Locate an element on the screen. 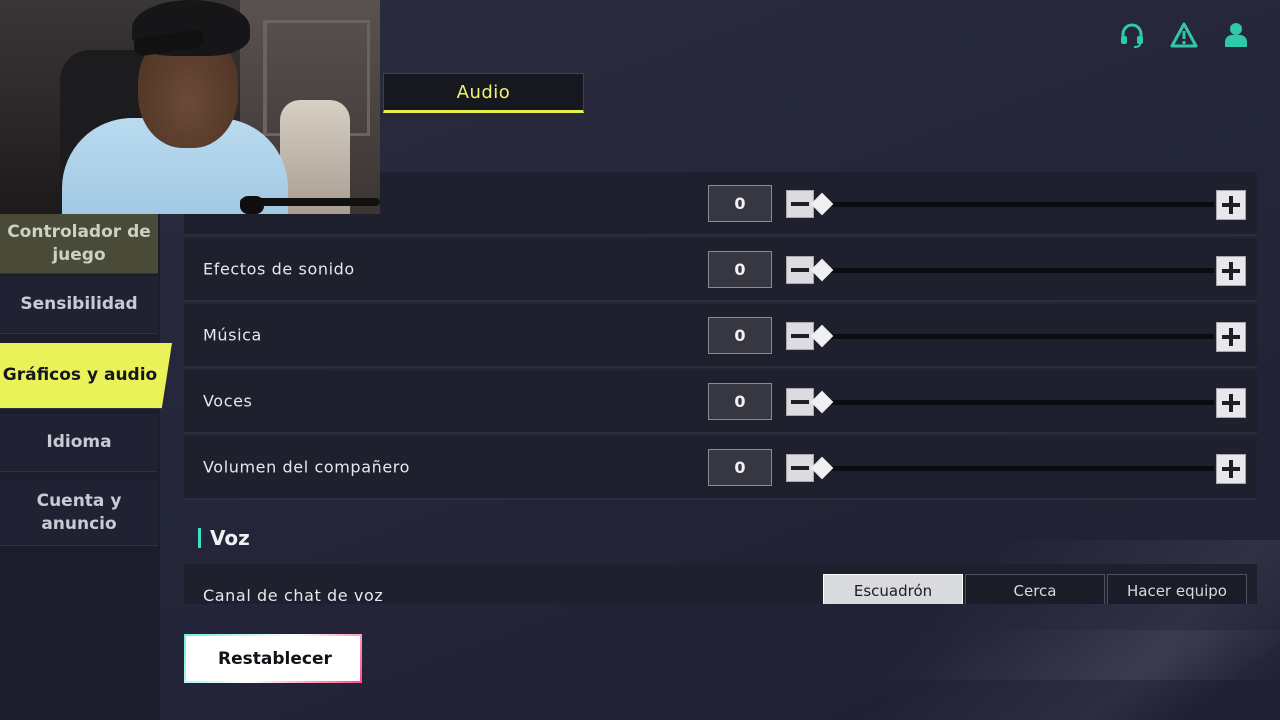 The height and width of the screenshot is (720, 1280). volume-row-music: Música 0 is located at coordinates (720, 336).